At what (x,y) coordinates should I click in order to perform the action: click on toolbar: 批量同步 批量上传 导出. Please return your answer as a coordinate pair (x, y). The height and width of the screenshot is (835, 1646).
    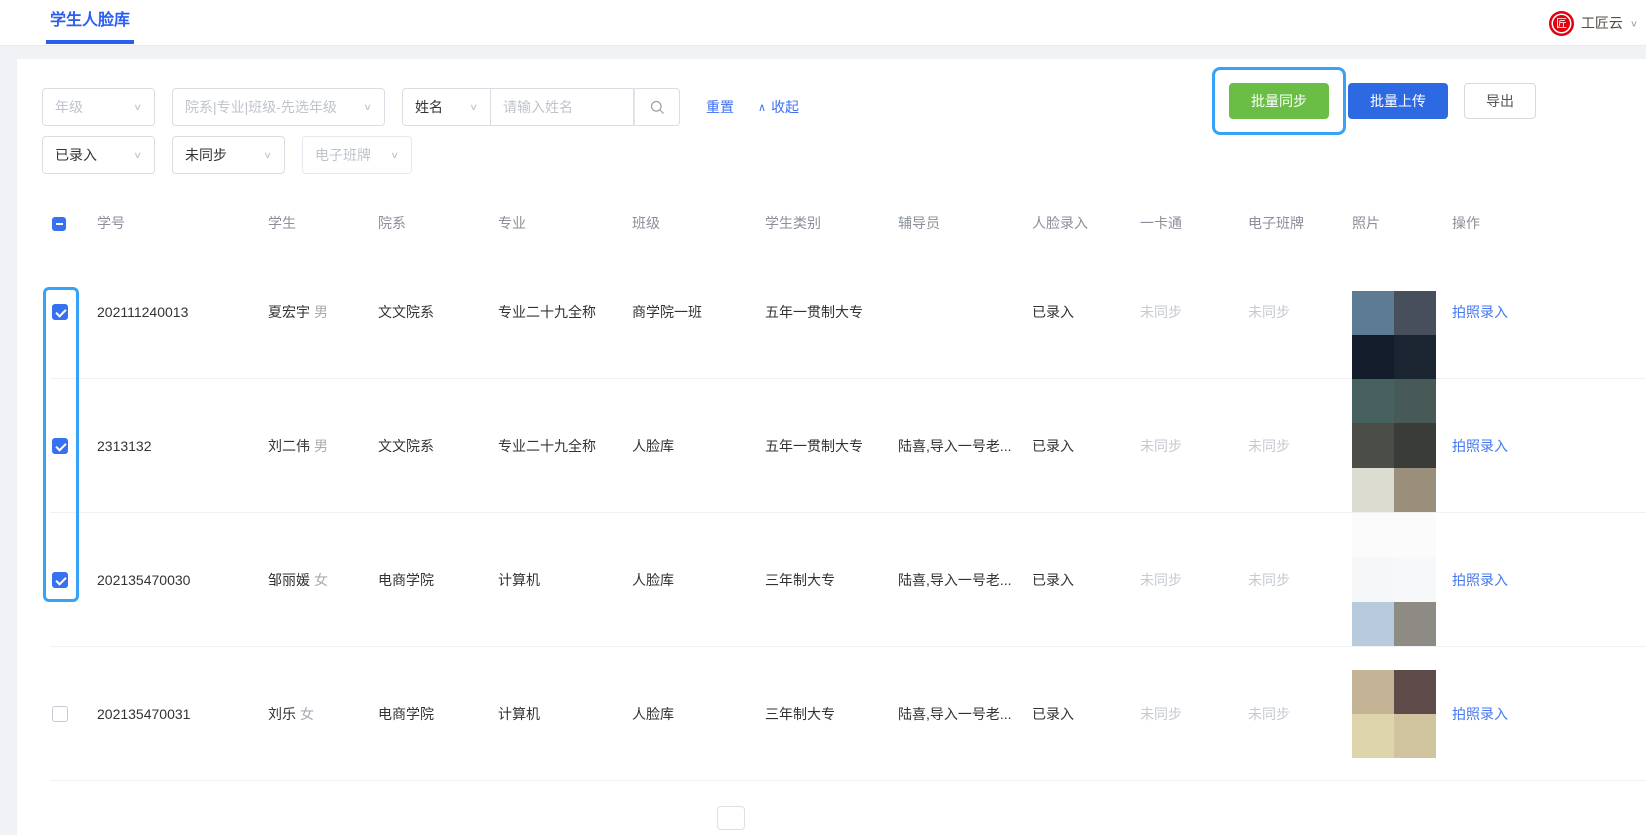
    Looking at the image, I should click on (1374, 101).